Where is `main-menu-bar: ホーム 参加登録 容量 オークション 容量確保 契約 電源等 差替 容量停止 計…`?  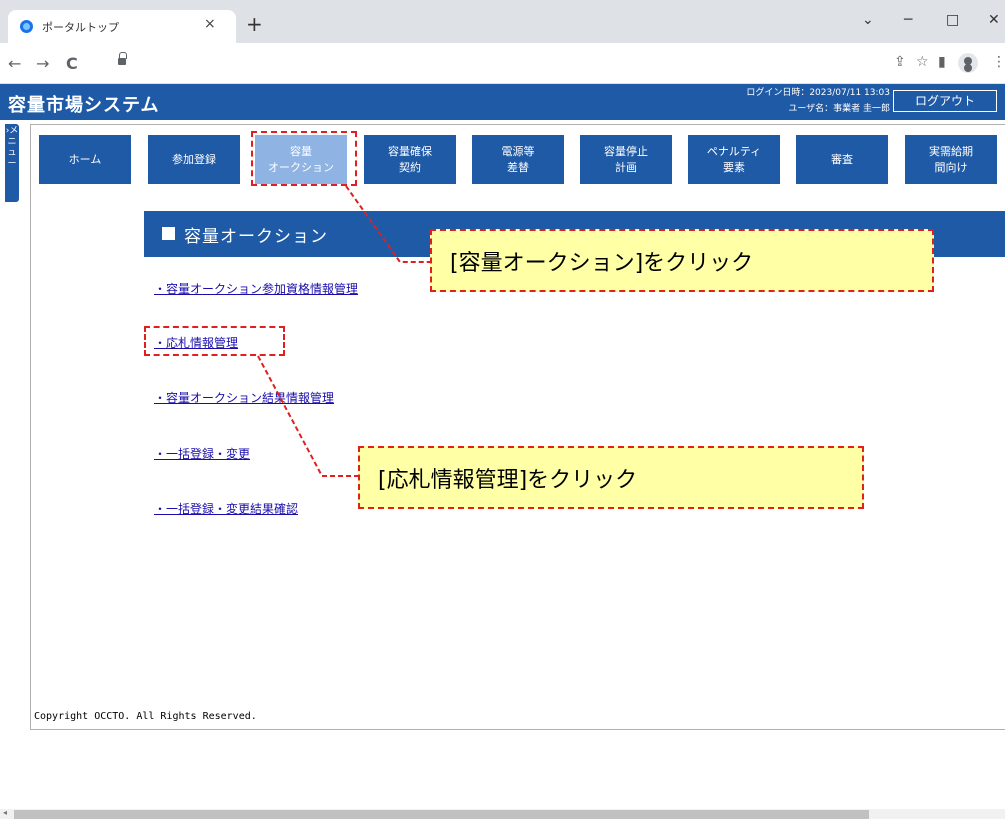 main-menu-bar: ホーム 参加登録 容量 オークション 容量確保 契約 電源等 差替 容量停止 計… is located at coordinates (522, 159).